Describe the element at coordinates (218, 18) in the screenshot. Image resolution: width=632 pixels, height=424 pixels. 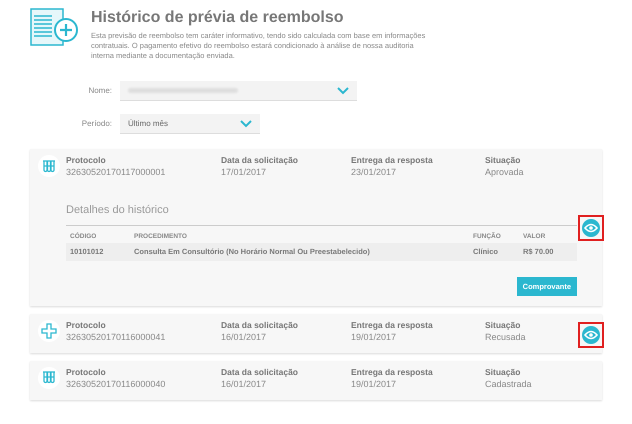
I see `page-title: Histórico de prévia de reembolso` at that location.